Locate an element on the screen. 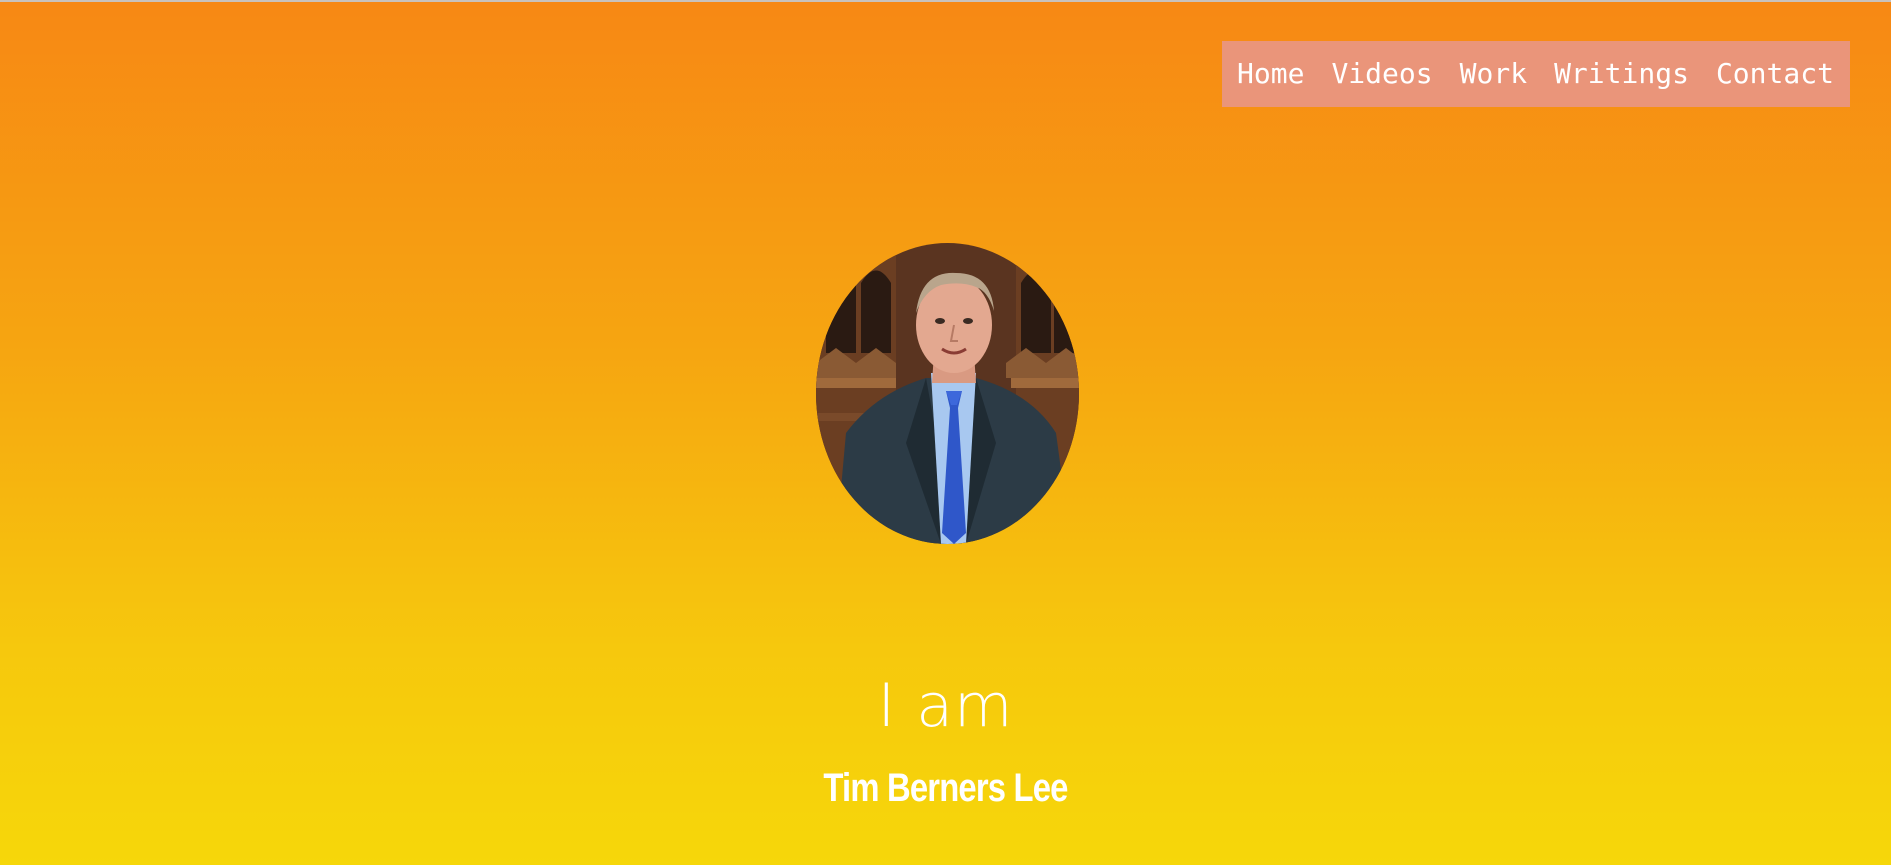  profile-photo is located at coordinates (947, 393).